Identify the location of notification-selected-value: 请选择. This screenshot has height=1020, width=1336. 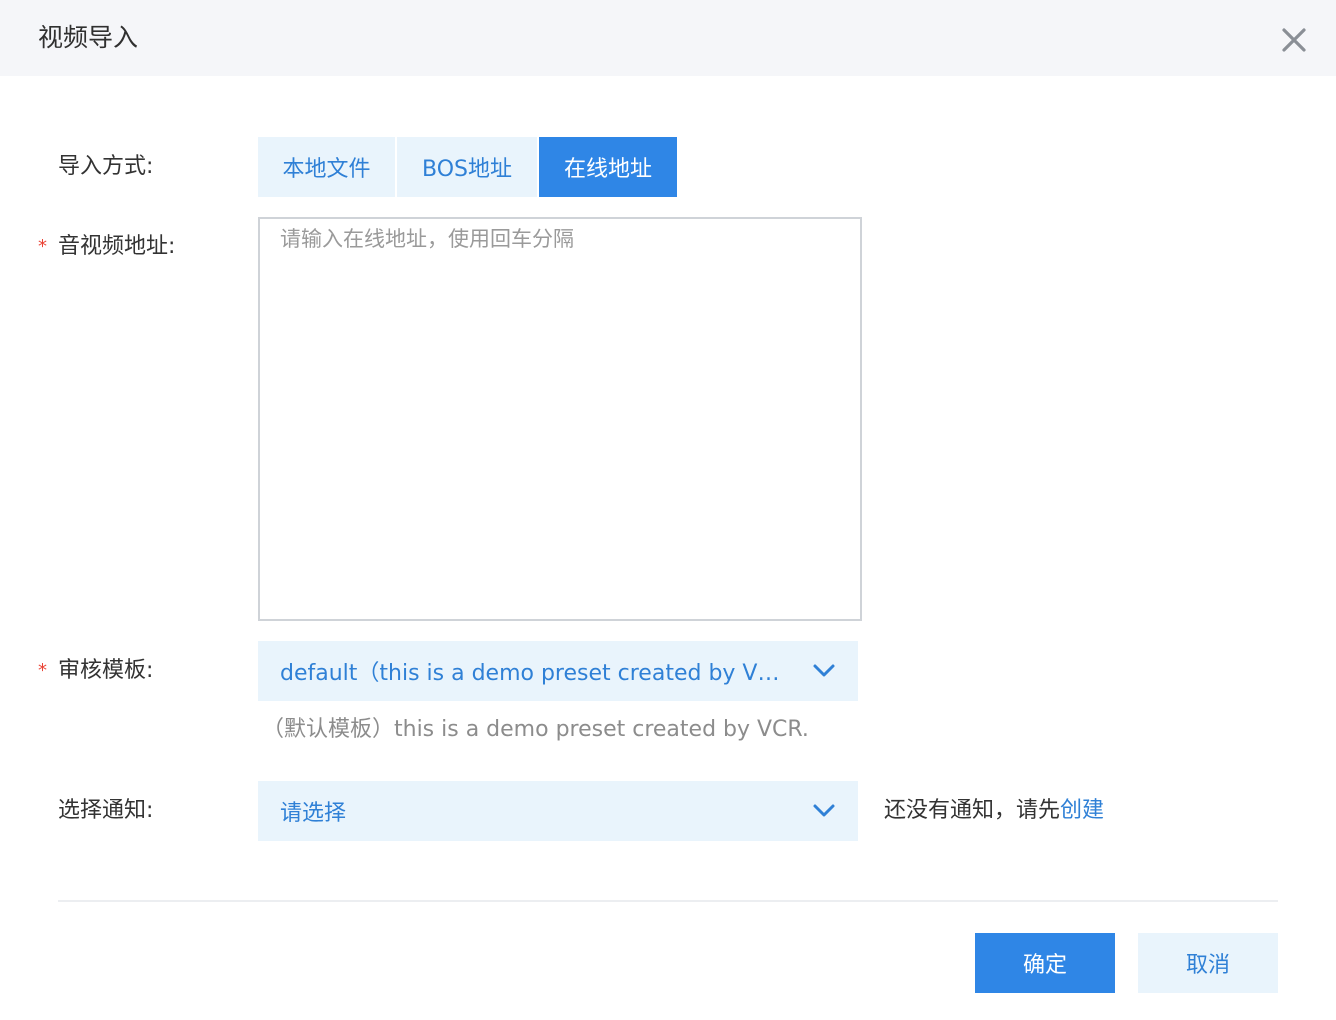
(313, 813).